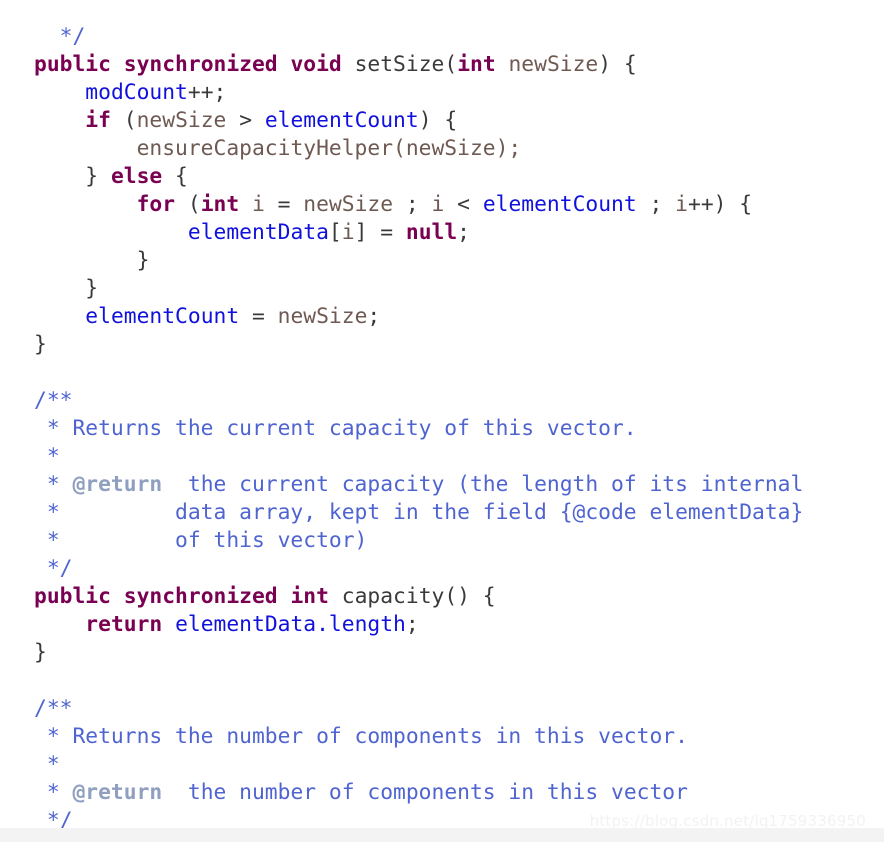 This screenshot has width=884, height=842. I want to click on code-token-field: modCount, so click(136, 93).